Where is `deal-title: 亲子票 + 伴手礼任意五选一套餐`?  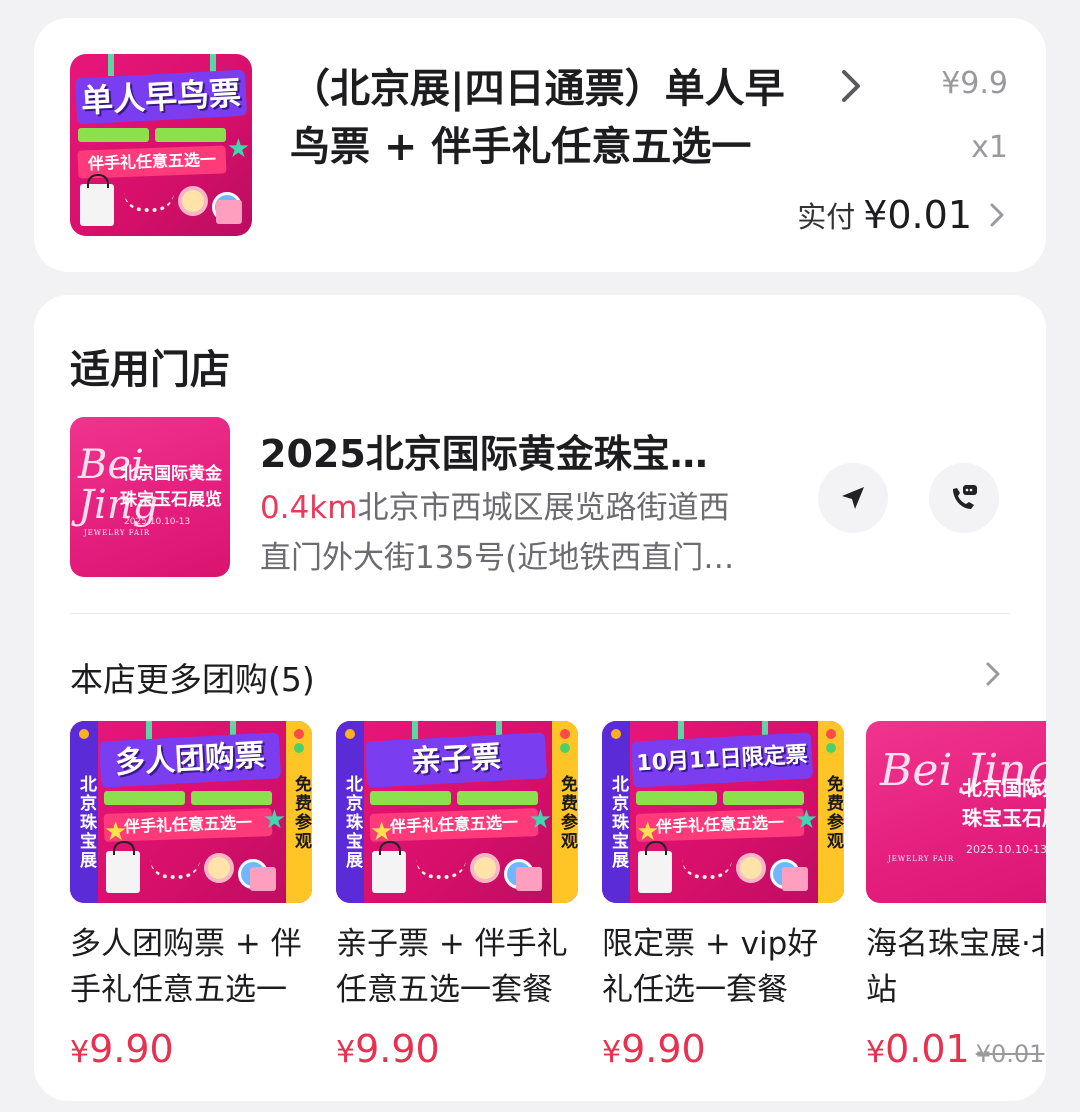
deal-title: 亲子票 + 伴手礼任意五选一套餐 is located at coordinates (452, 967).